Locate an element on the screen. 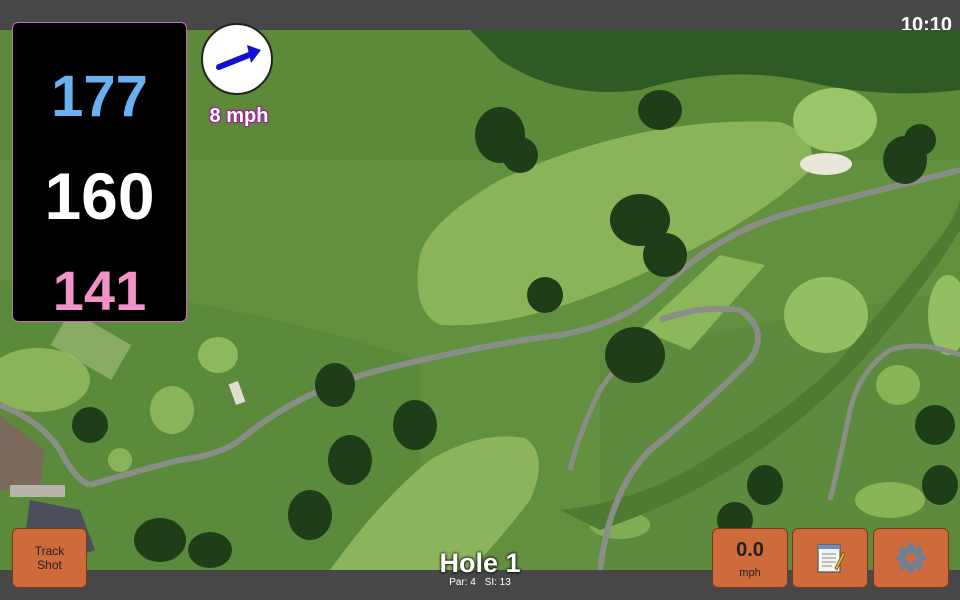  track-shot-label-line2: Shot is located at coordinates (49, 565).